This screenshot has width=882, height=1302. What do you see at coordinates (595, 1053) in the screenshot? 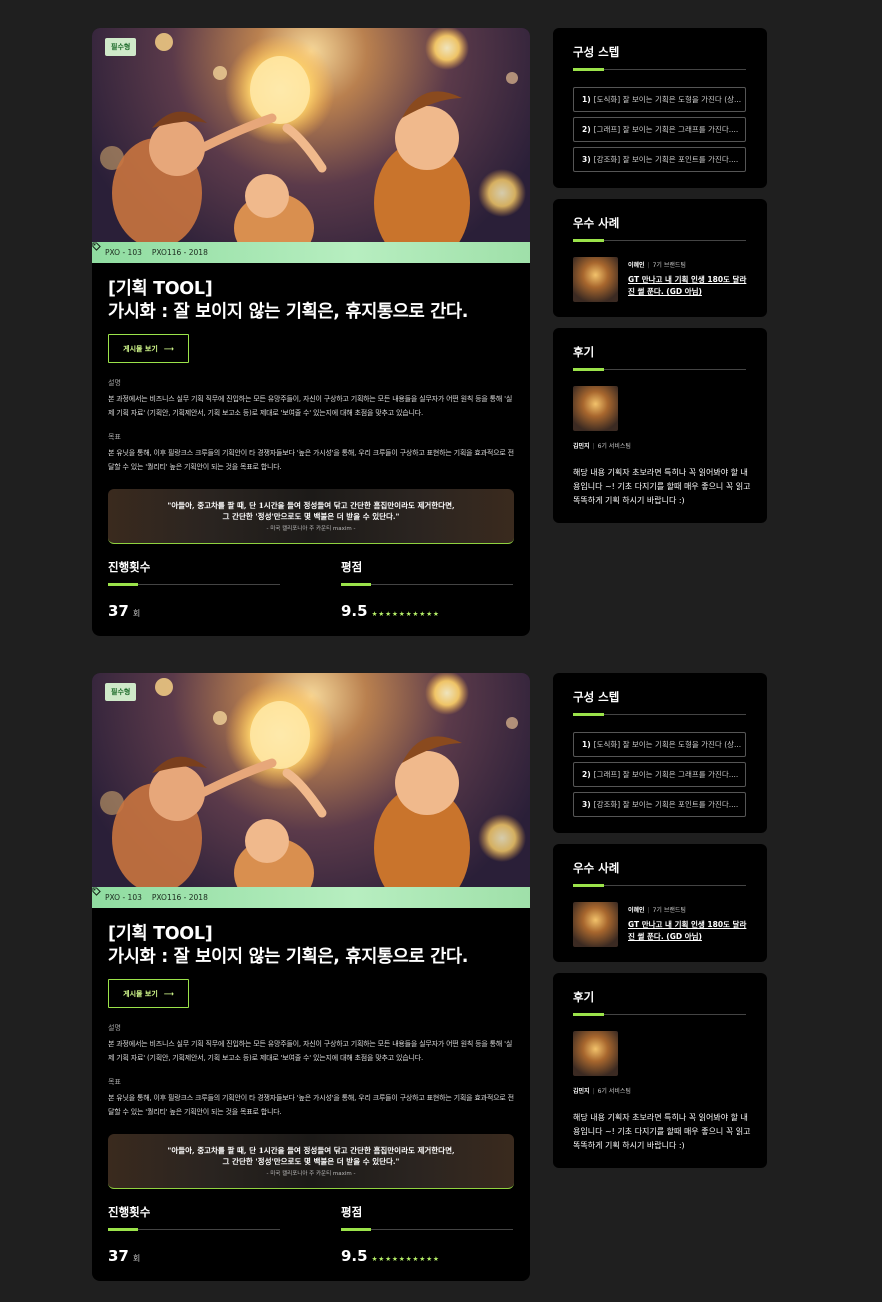
I see `review-avatar` at bounding box center [595, 1053].